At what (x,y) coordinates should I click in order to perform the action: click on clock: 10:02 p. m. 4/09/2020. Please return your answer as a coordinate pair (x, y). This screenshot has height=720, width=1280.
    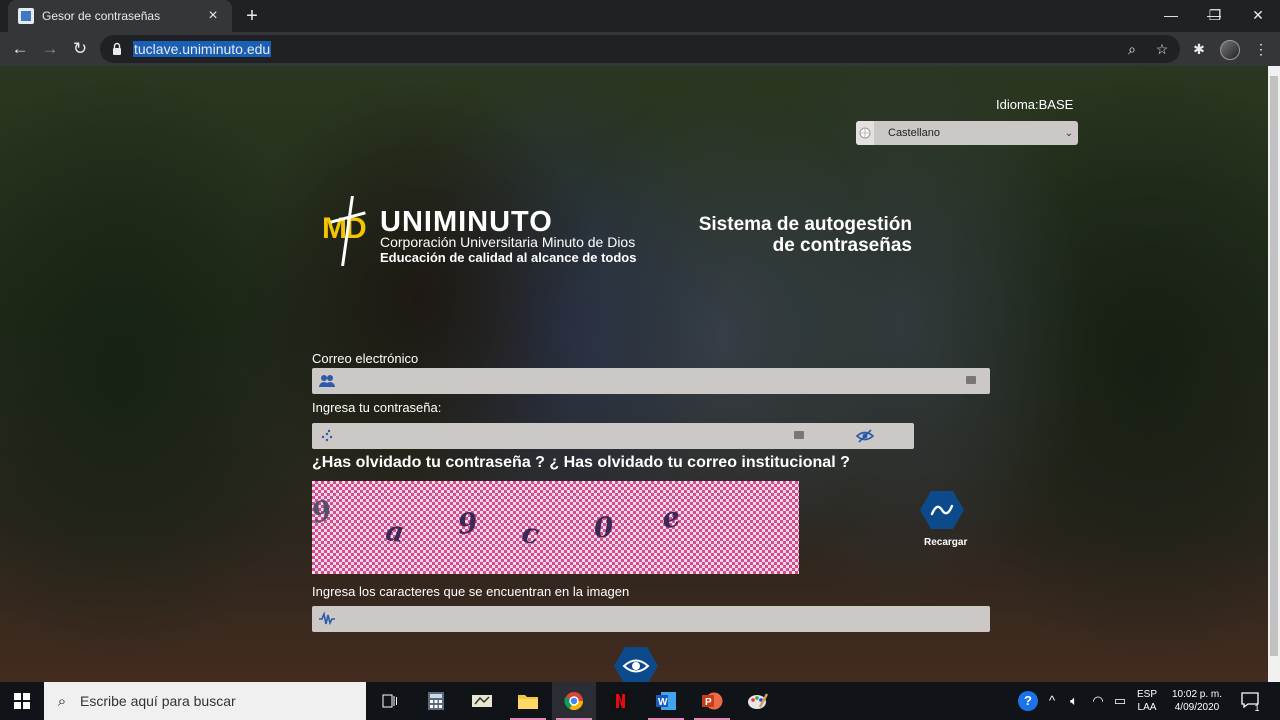
    Looking at the image, I should click on (1197, 701).